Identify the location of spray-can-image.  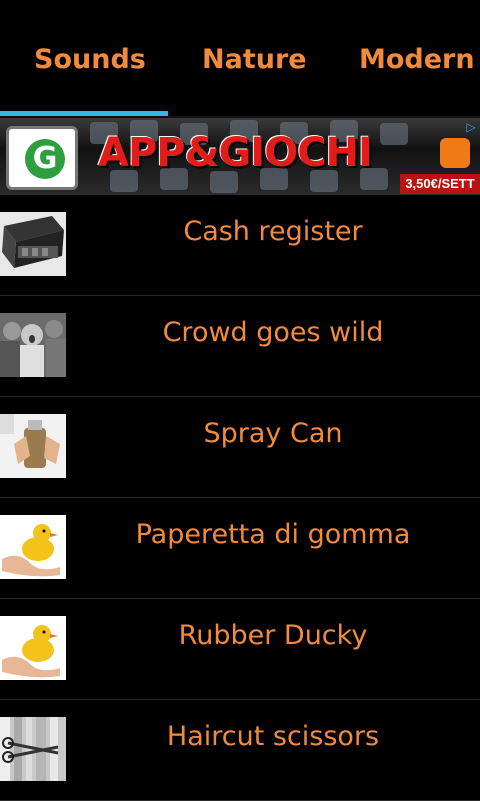
(33, 446).